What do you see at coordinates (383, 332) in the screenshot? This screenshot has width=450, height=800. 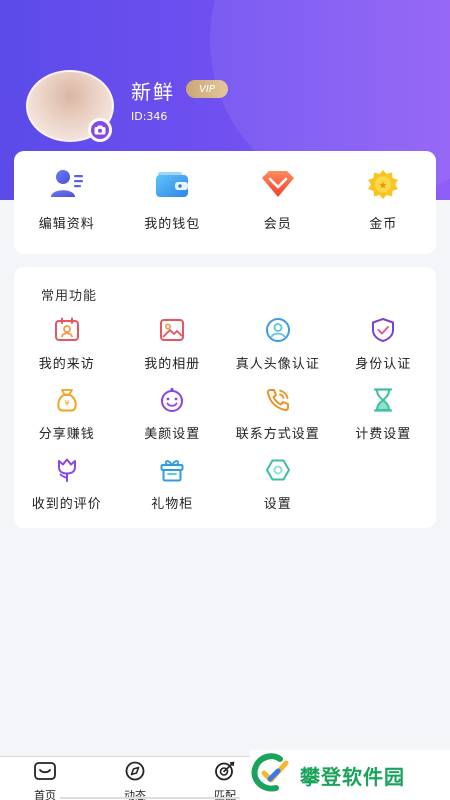 I see `shield-check-icon` at bounding box center [383, 332].